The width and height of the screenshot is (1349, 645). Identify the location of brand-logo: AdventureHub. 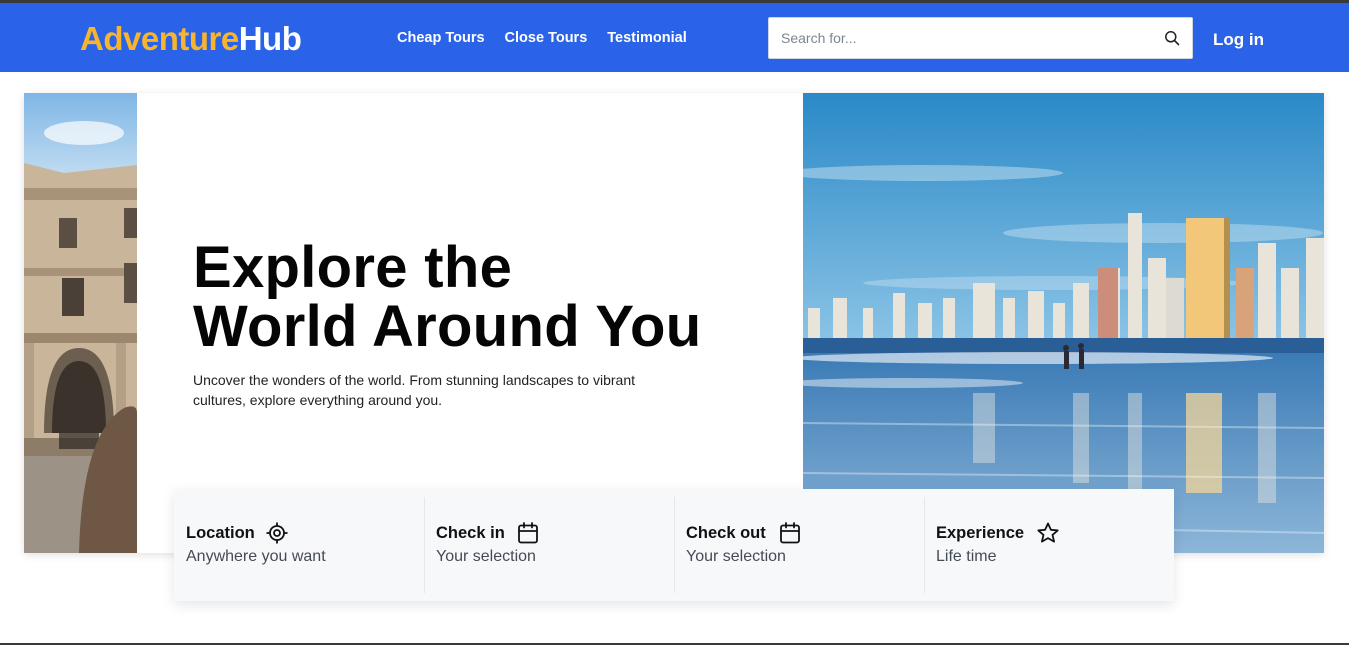
(191, 39).